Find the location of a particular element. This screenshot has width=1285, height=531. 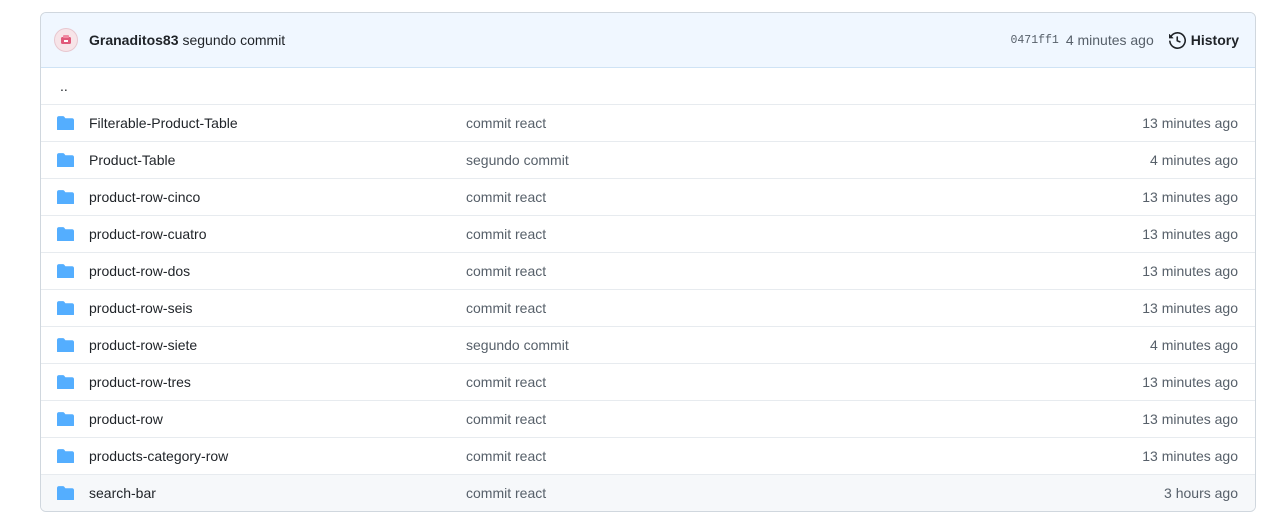

file-name-link: product-row-seis is located at coordinates (277, 308).